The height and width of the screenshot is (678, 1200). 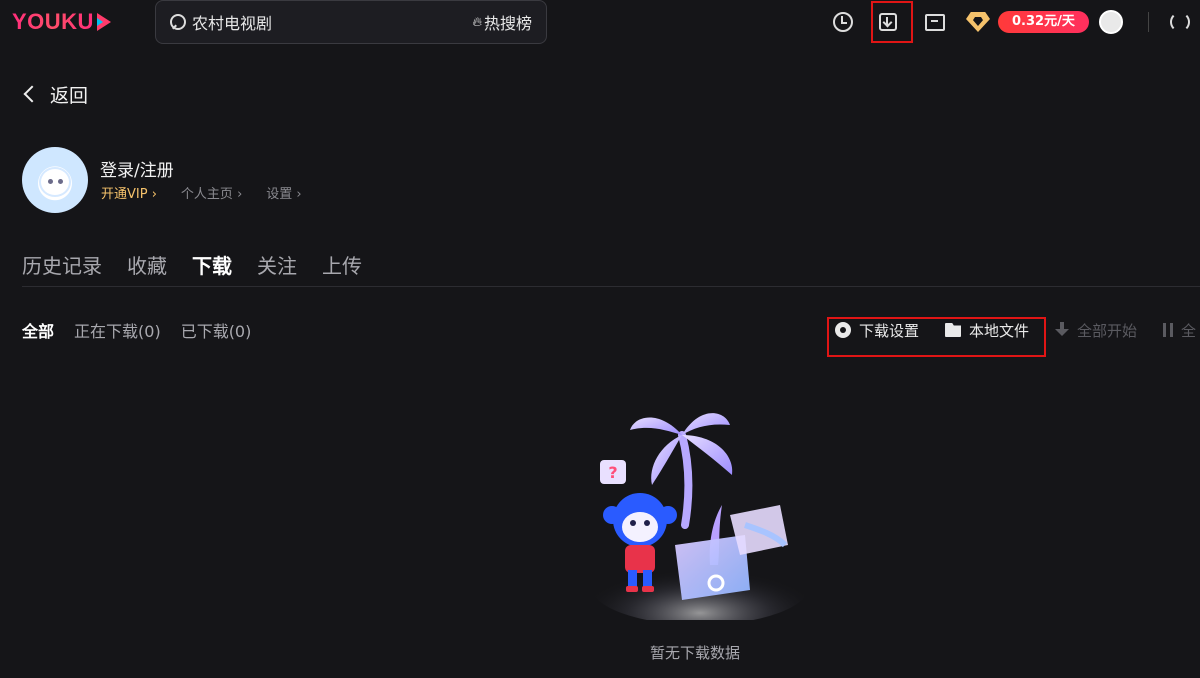 I want to click on tab-following: 关注, so click(x=277, y=264).